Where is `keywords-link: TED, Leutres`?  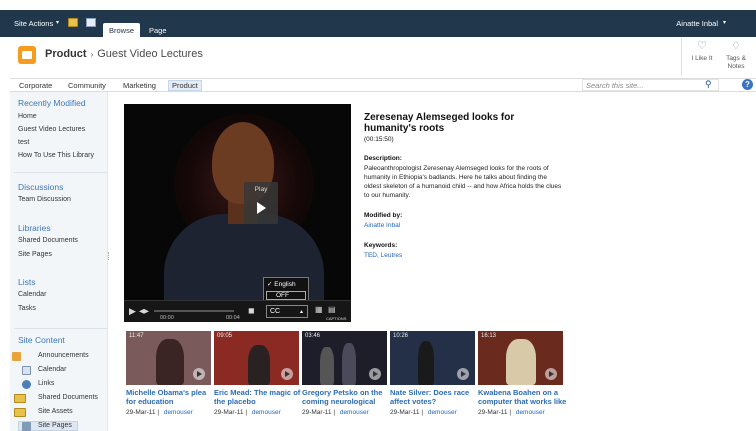
keywords-link: TED, Leutres is located at coordinates (464, 255).